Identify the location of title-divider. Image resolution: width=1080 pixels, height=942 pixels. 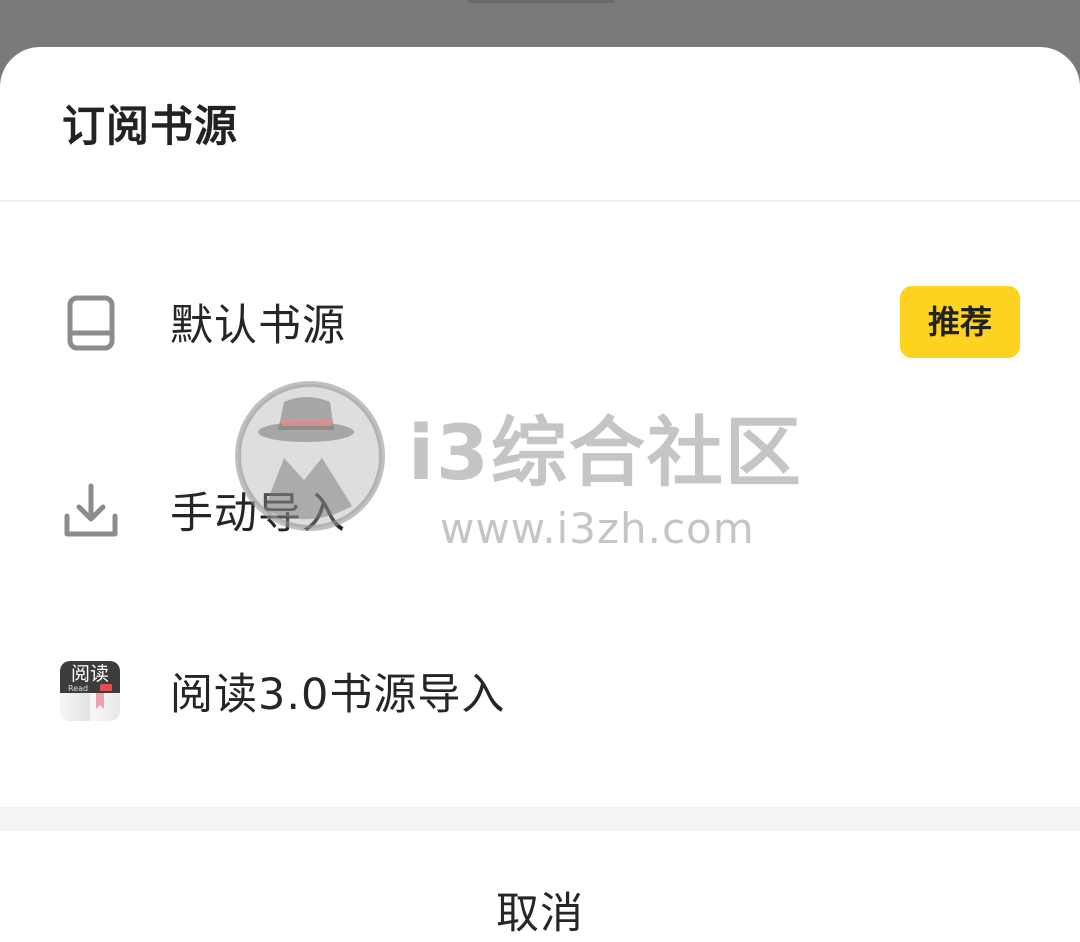
(540, 201).